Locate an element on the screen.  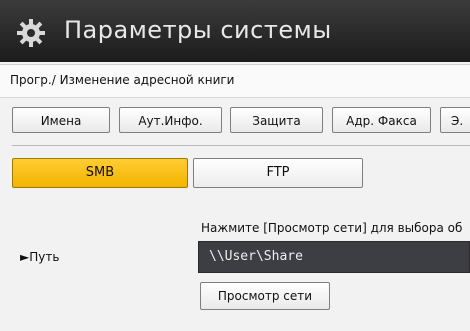
path-field: \\User\Share is located at coordinates (334, 257).